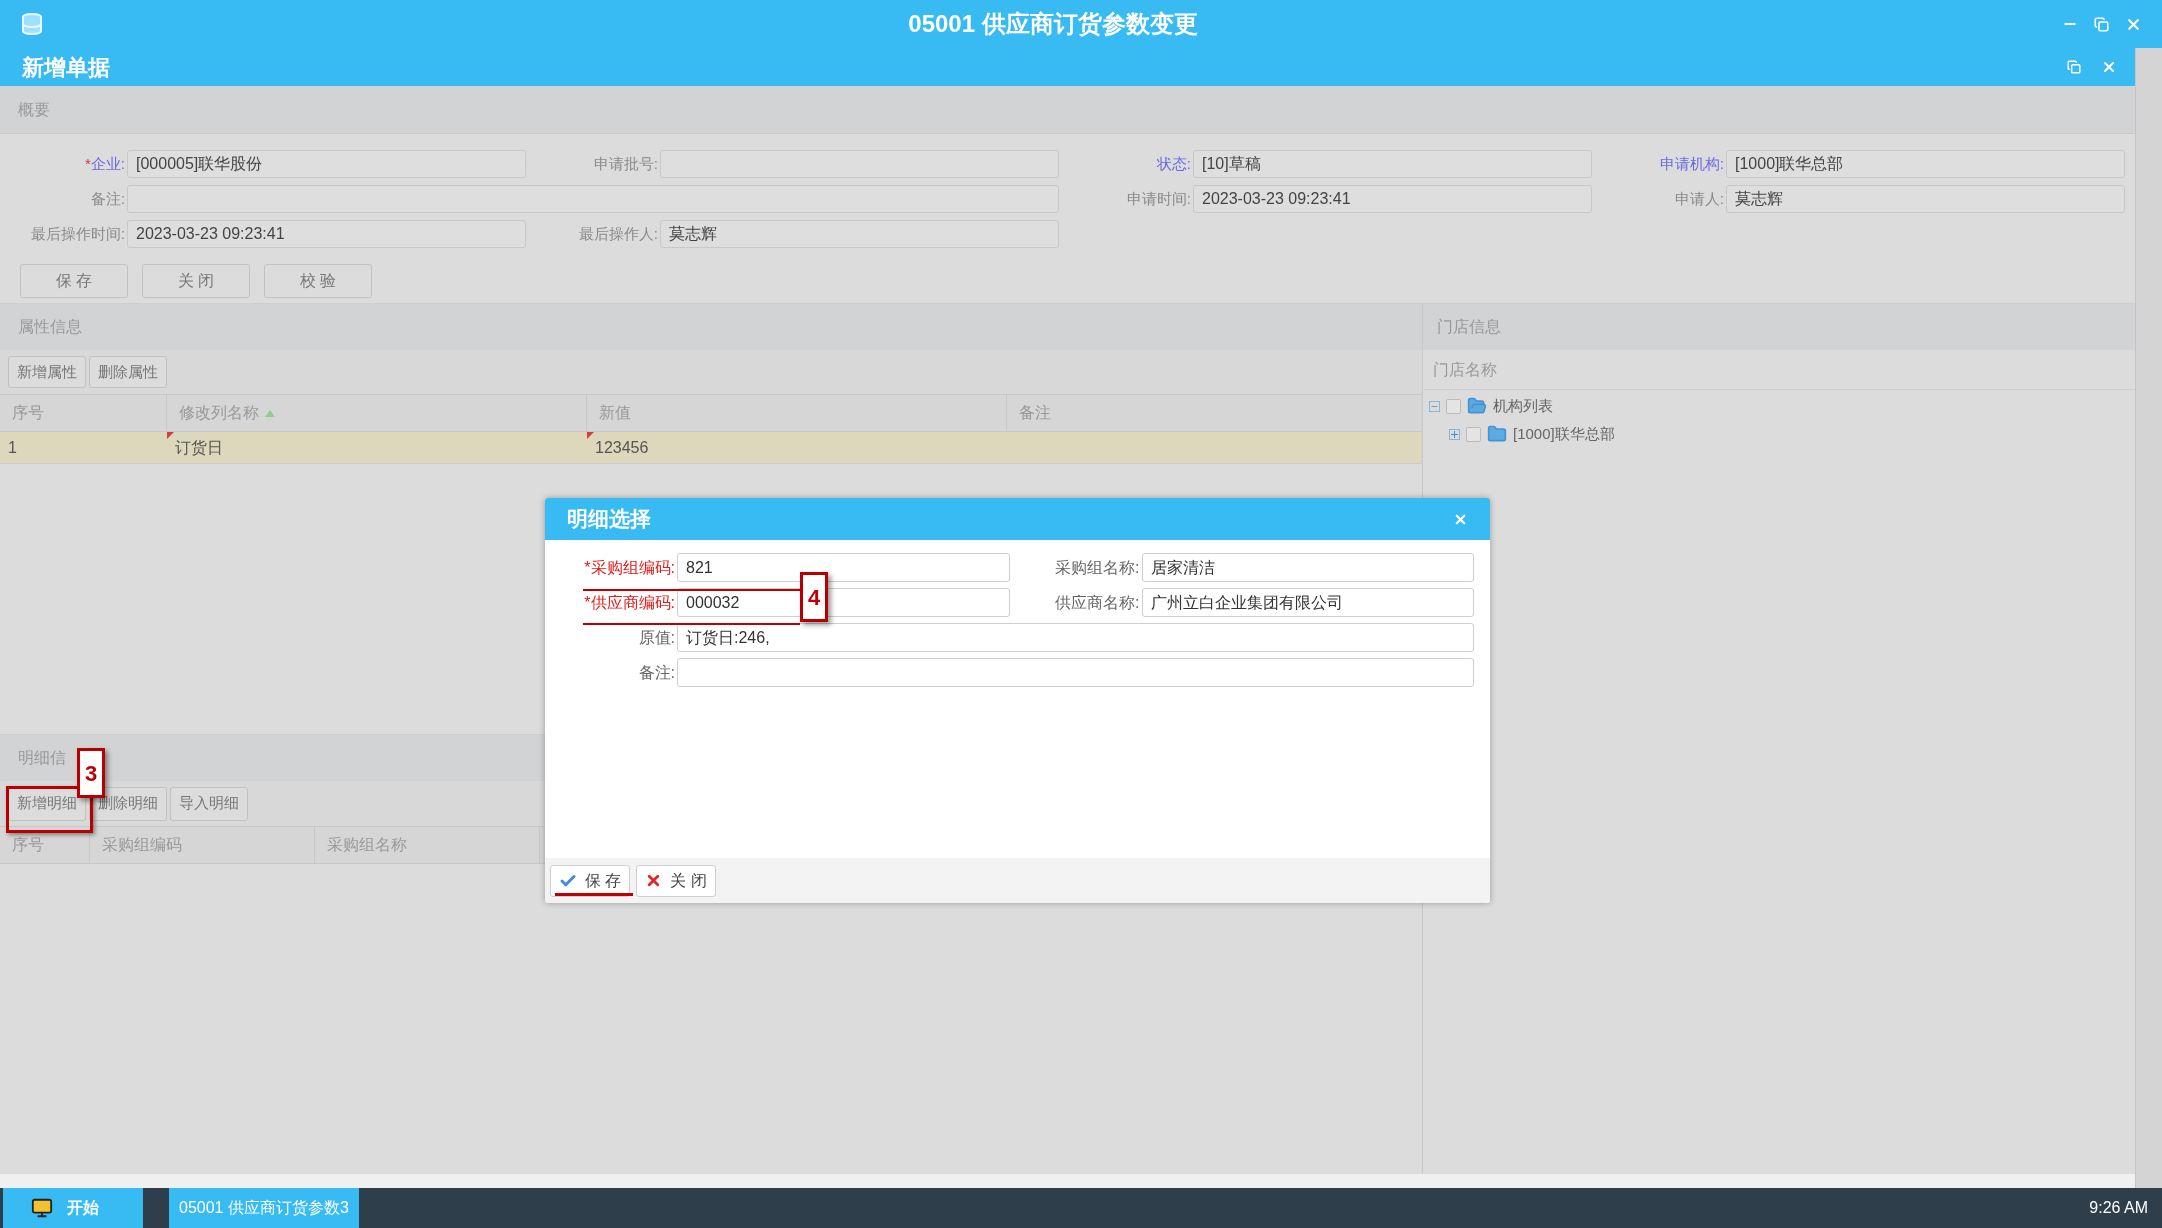 The image size is (2162, 1228). Describe the element at coordinates (1307, 602) in the screenshot. I see `text-field: 广州立白企业集团有限公司` at that location.